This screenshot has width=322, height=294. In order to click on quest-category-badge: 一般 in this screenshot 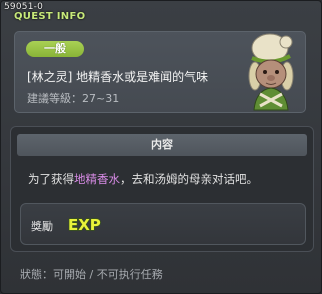, I will do `click(55, 49)`.